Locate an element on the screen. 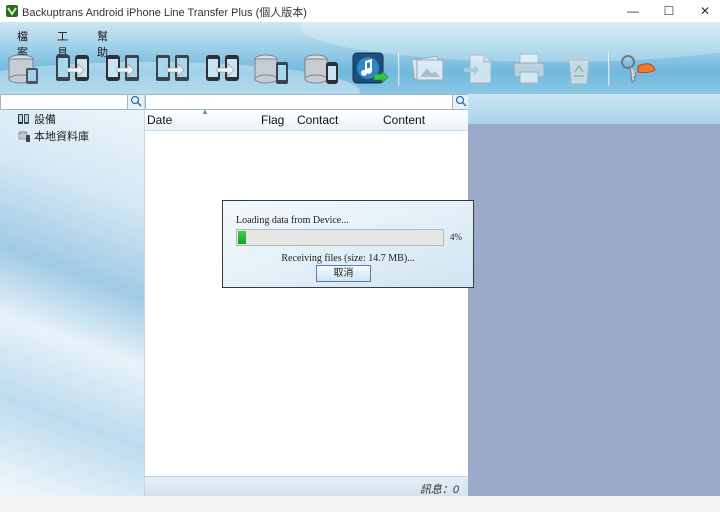 This screenshot has width=720, height=512. restore-to-android-icon is located at coordinates (271, 69).